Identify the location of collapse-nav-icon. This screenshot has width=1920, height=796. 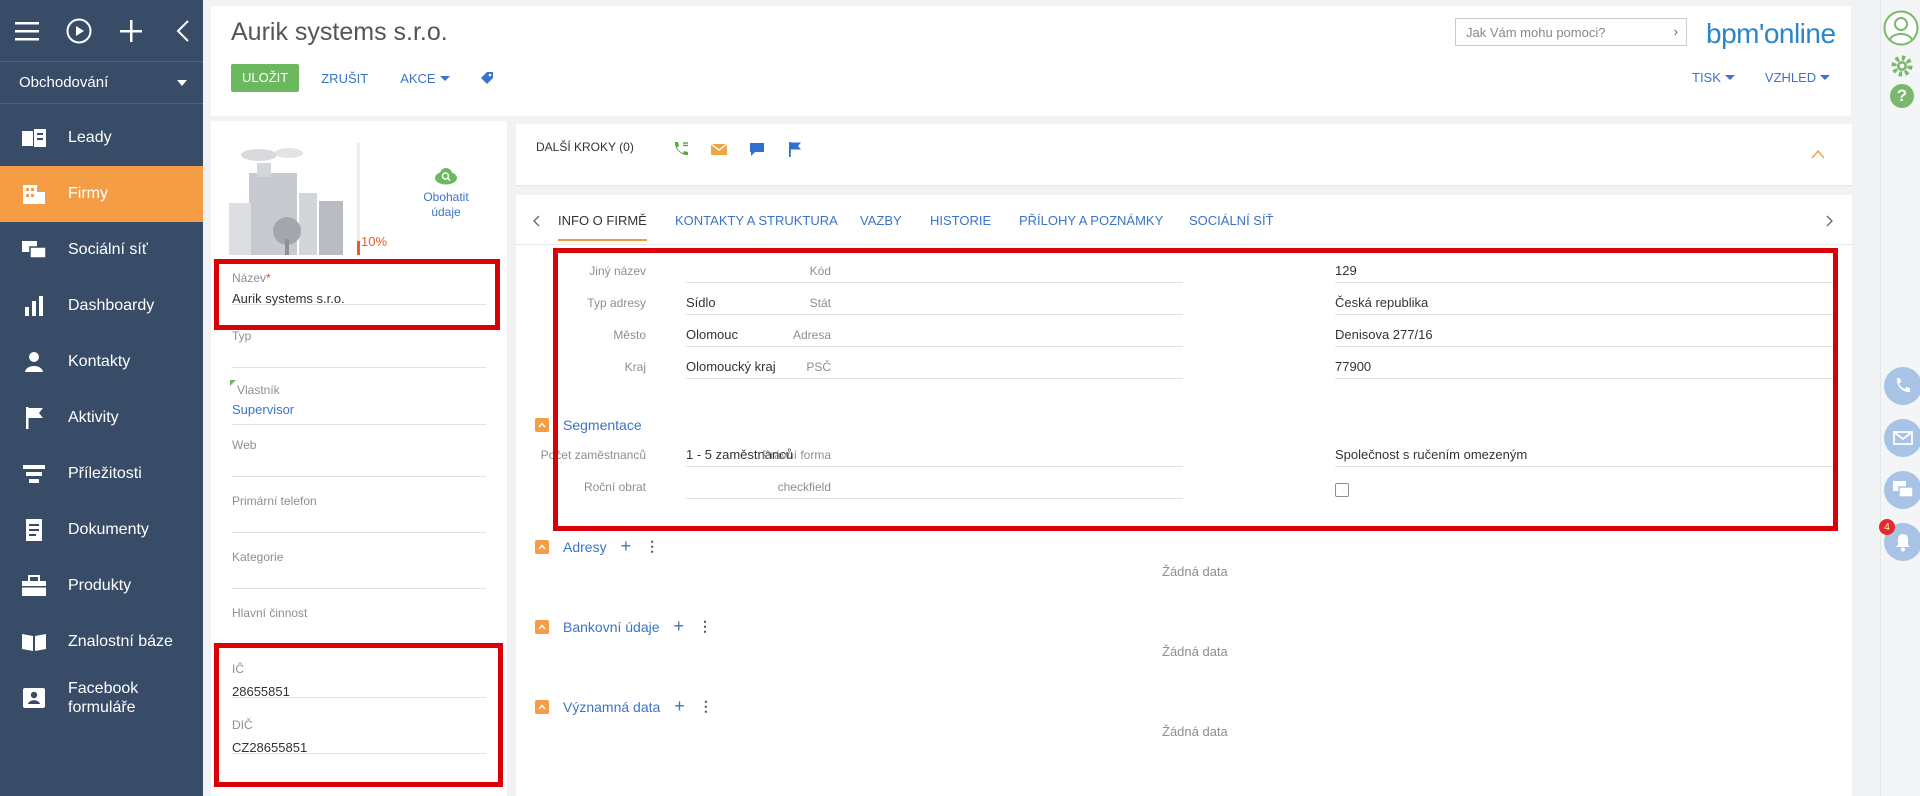
(183, 31).